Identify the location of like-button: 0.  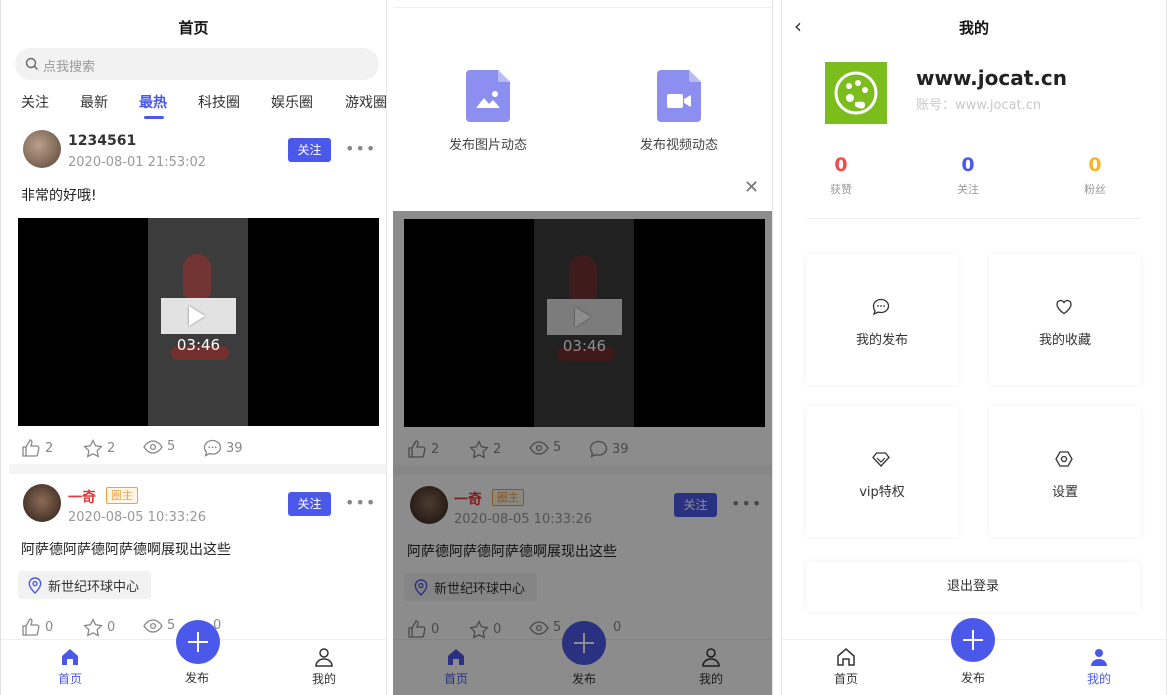
(37, 627).